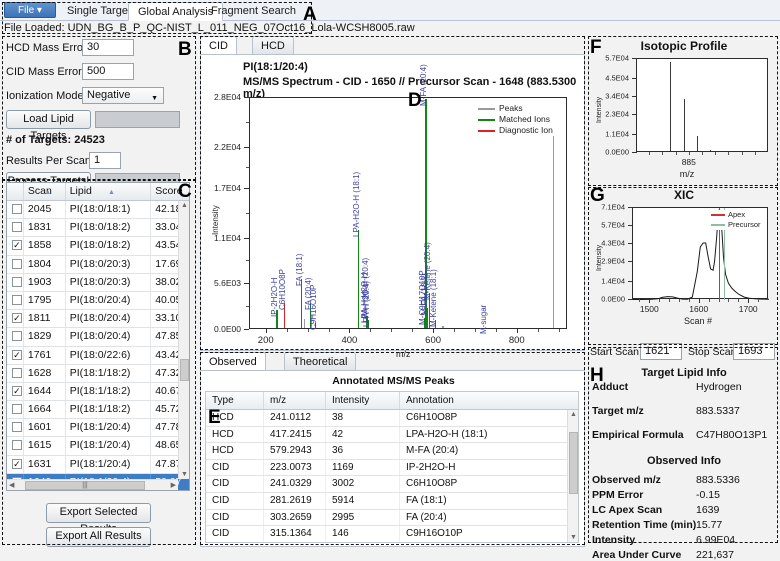 The image size is (780, 561). I want to click on annotated-peaks-header: Type m/z Intensity Annotation, so click(392, 401).